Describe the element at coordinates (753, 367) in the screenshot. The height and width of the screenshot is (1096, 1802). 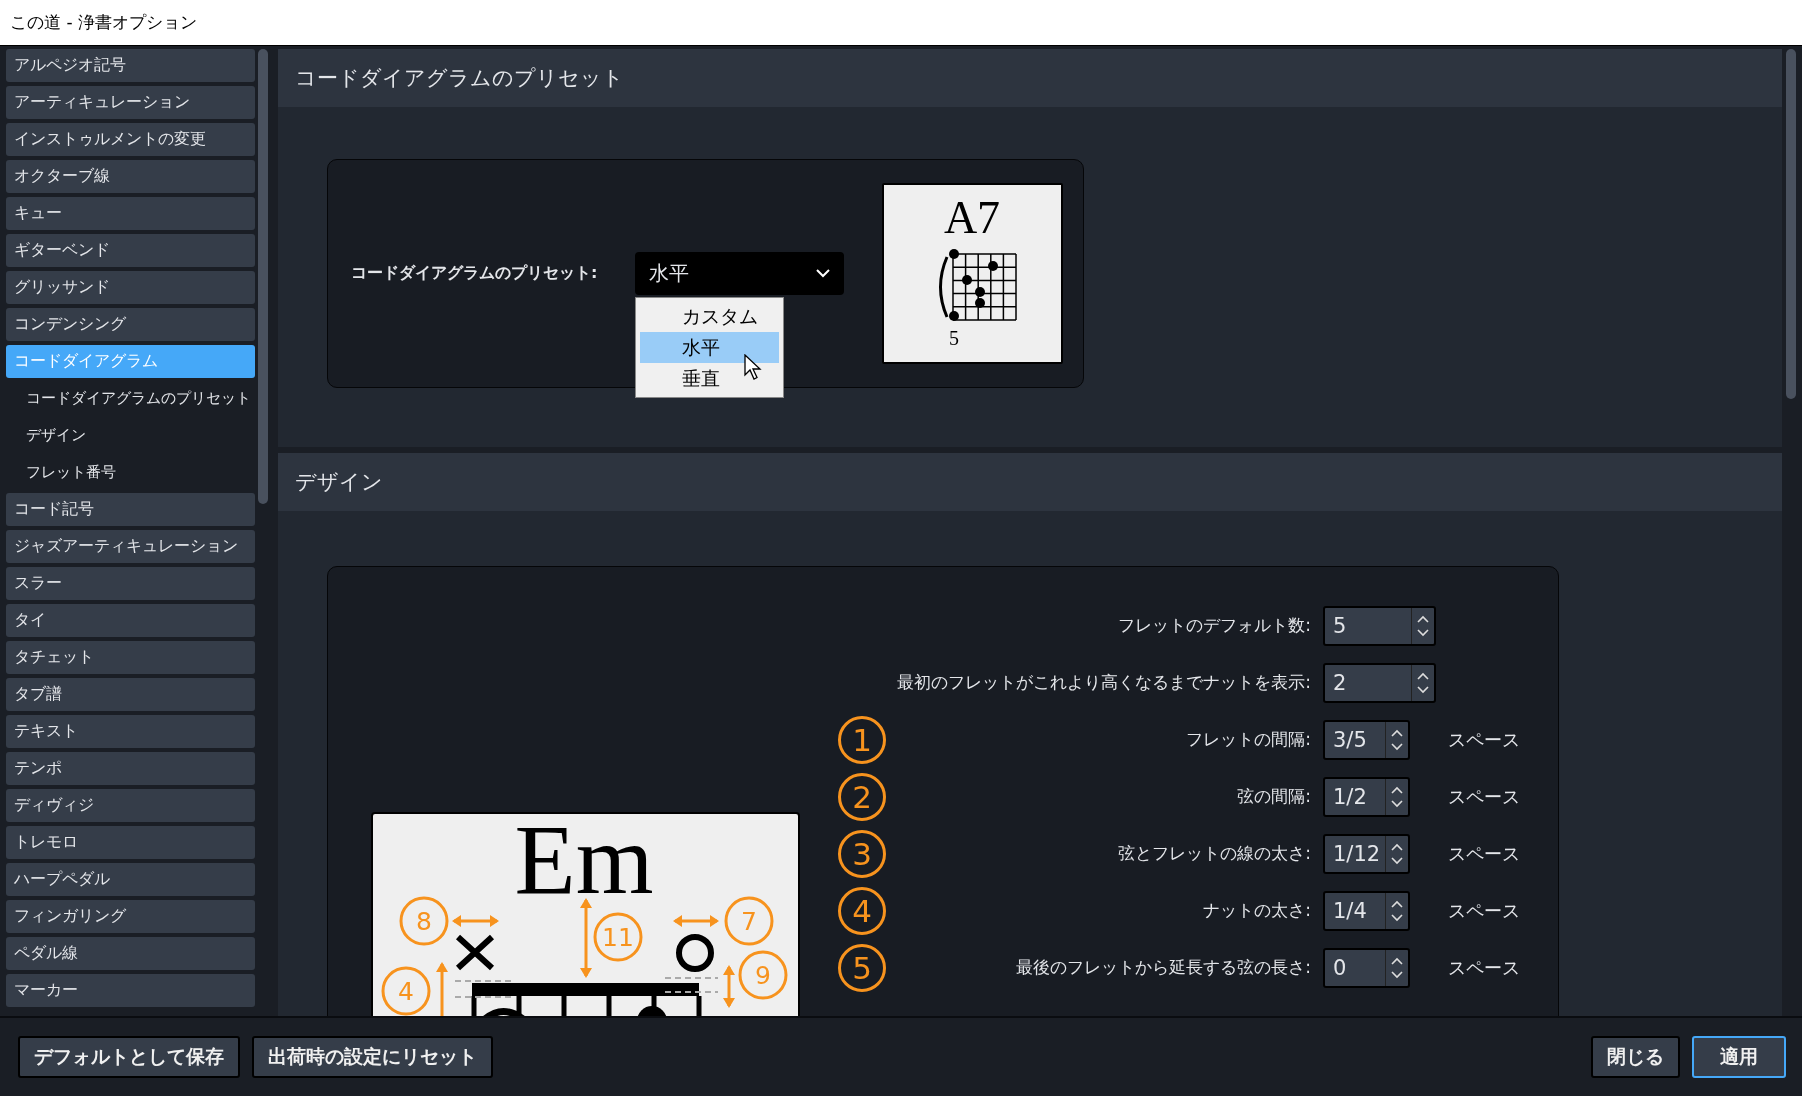
I see `mouse-cursor-icon` at that location.